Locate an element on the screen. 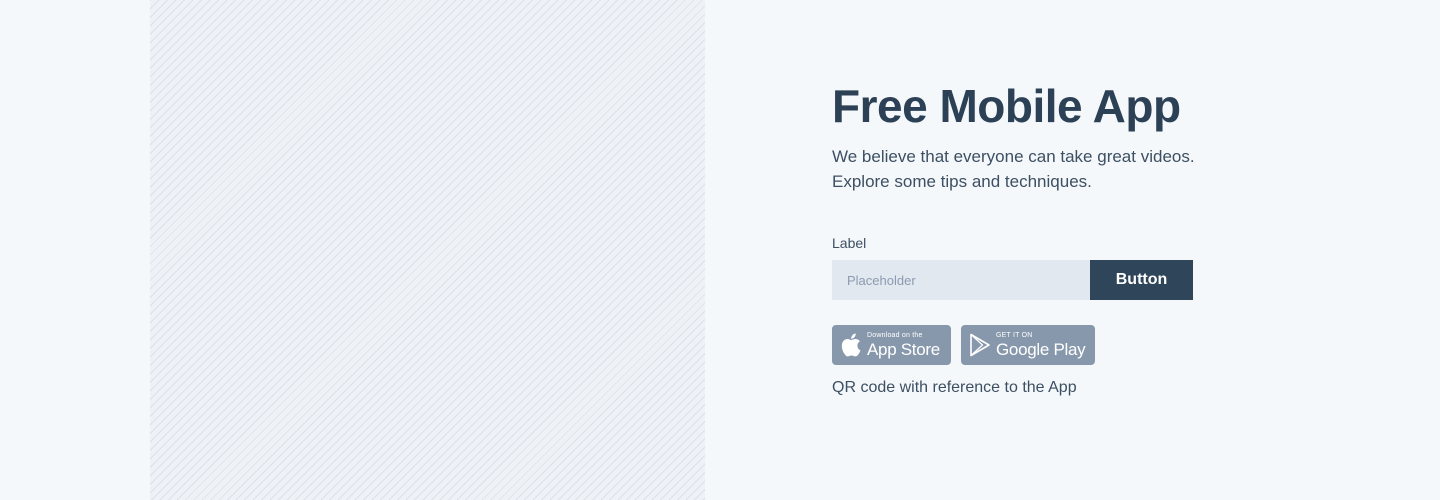 The height and width of the screenshot is (500, 1440). page-title: Free Mobile App is located at coordinates (1006, 106).